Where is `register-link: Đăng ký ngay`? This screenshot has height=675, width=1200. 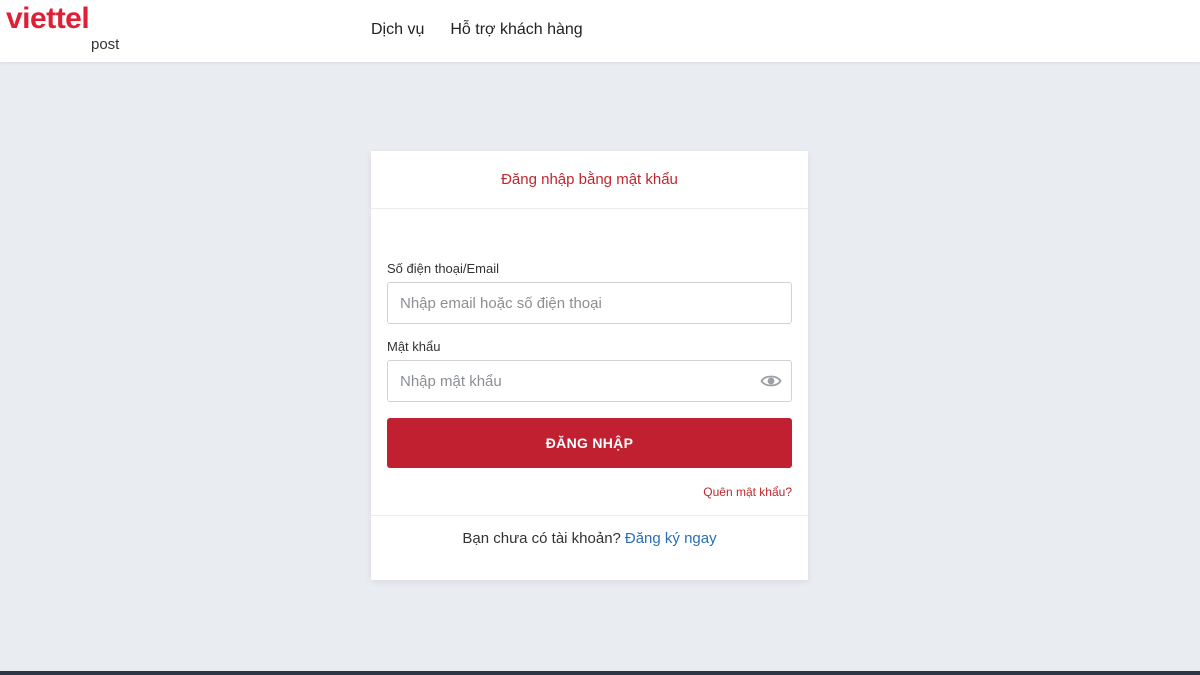
register-link: Đăng ký ngay is located at coordinates (671, 555).